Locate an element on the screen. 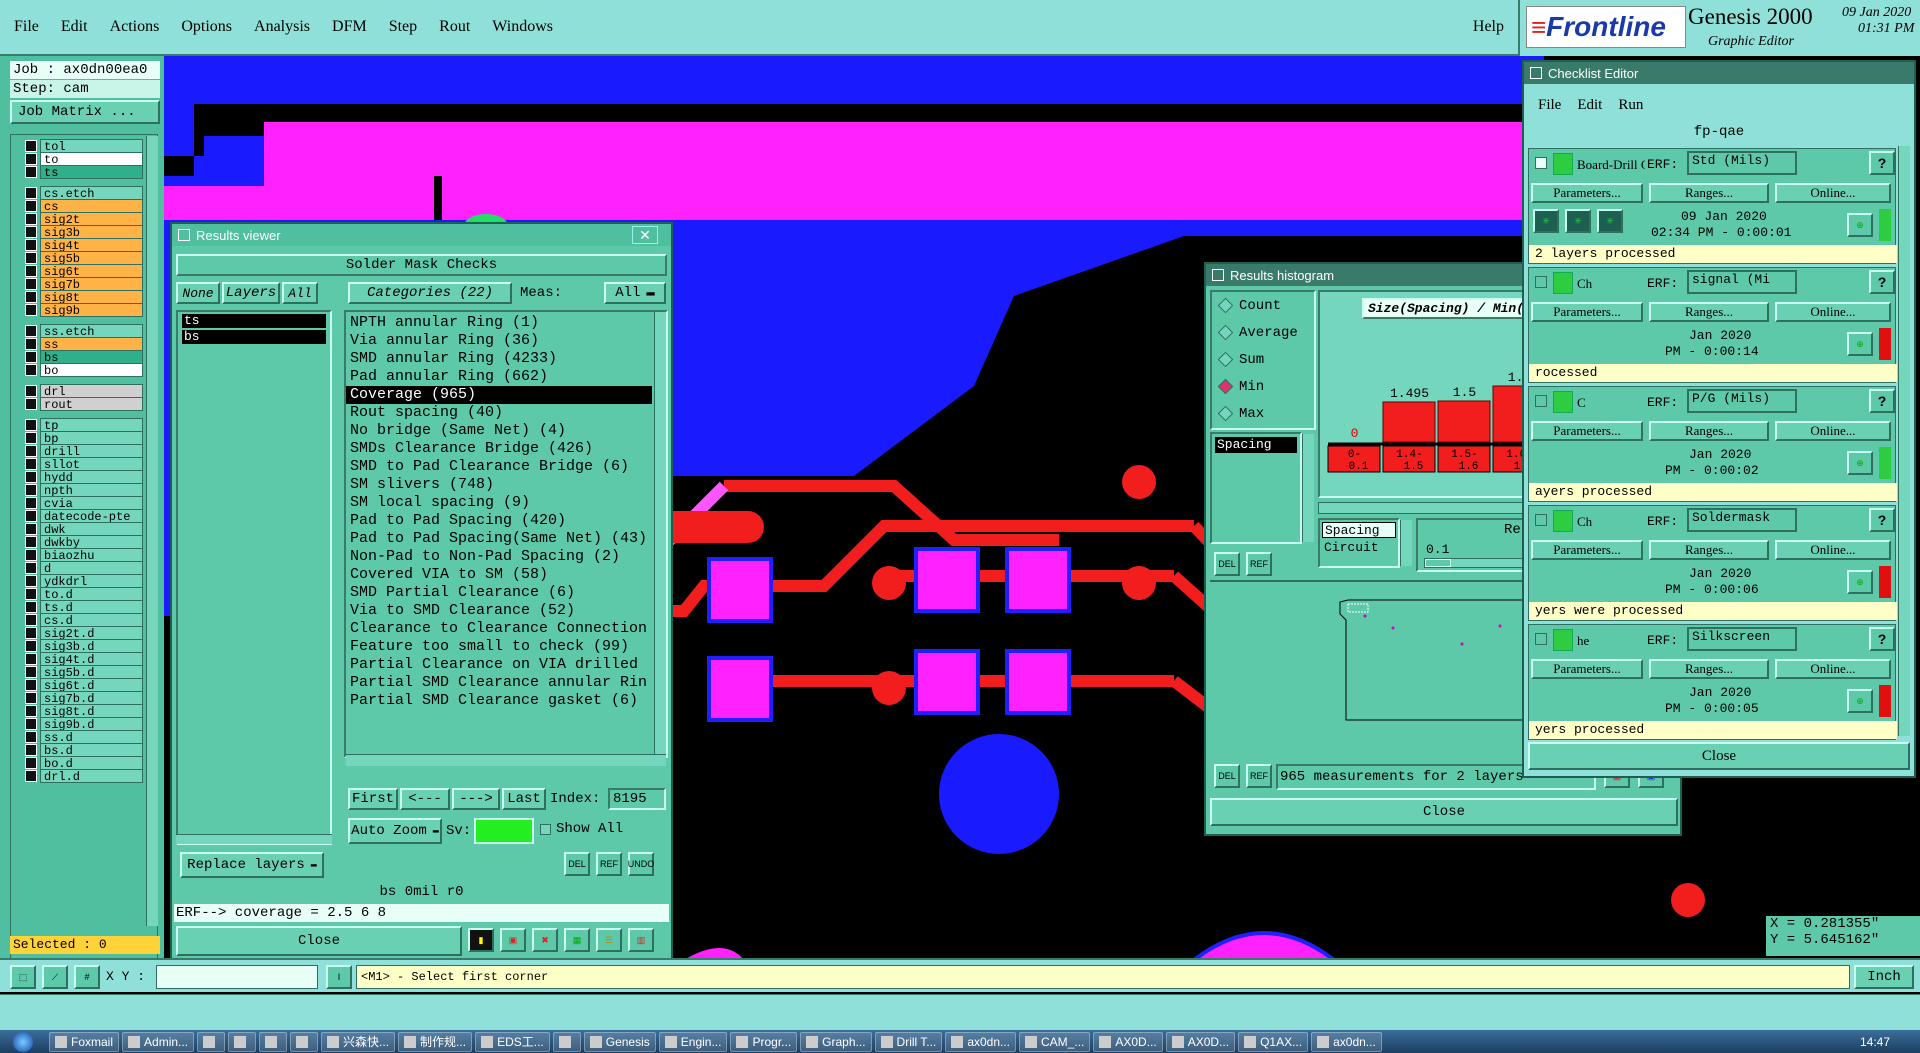  layers-tab: Layers is located at coordinates (251, 293).